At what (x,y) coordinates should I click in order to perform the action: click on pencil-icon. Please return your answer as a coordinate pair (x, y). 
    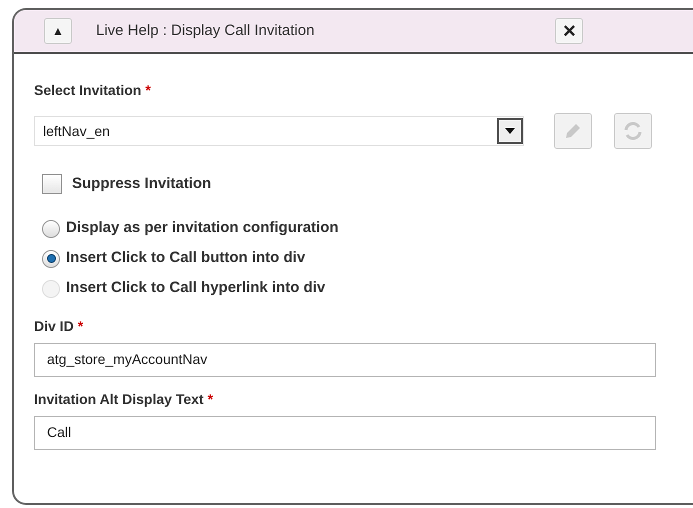
    Looking at the image, I should click on (573, 131).